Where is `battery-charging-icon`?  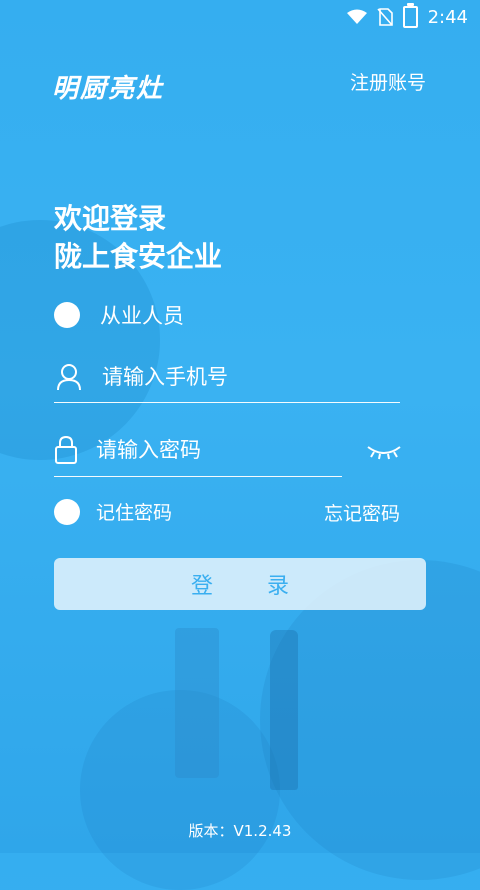
battery-charging-icon is located at coordinates (410, 15).